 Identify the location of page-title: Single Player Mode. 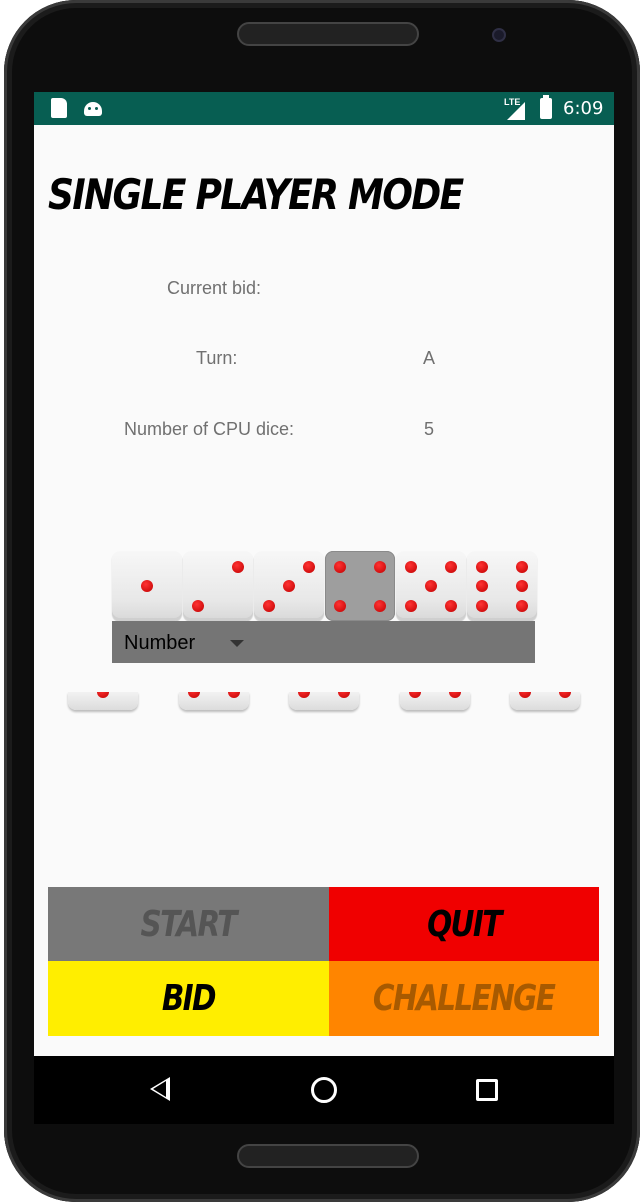
(256, 194).